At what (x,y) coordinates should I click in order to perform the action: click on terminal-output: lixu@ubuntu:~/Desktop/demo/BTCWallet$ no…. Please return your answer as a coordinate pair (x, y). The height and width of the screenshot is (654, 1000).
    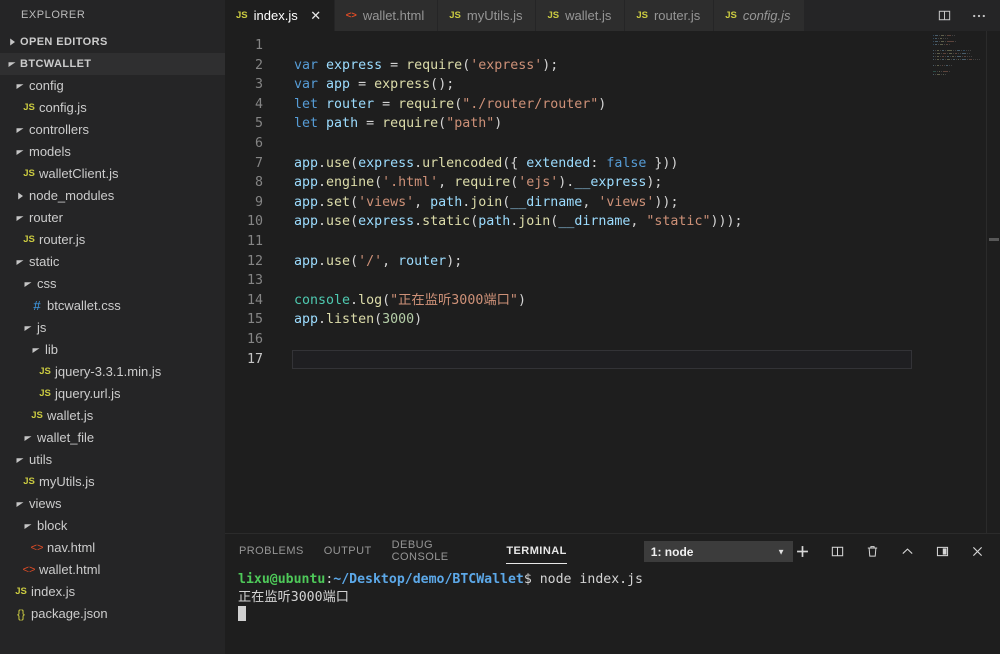
    Looking at the image, I should click on (612, 611).